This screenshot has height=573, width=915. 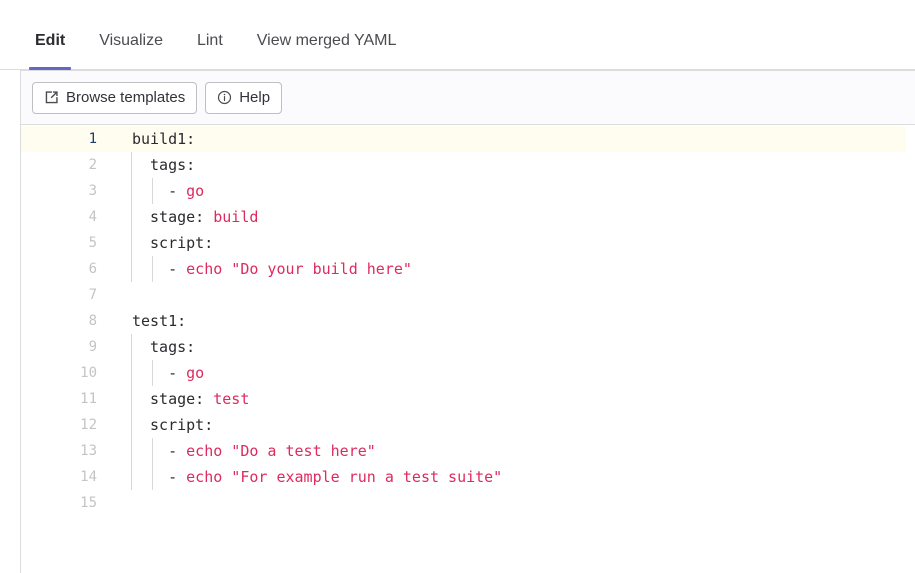 I want to click on code-line: 2 tags:, so click(x=468, y=165).